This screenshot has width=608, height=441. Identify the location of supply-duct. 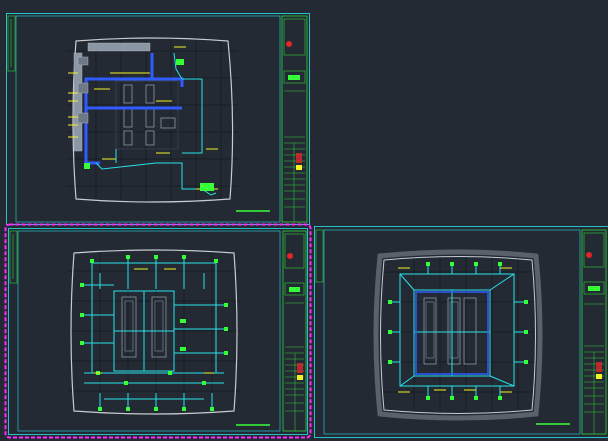
(134, 109).